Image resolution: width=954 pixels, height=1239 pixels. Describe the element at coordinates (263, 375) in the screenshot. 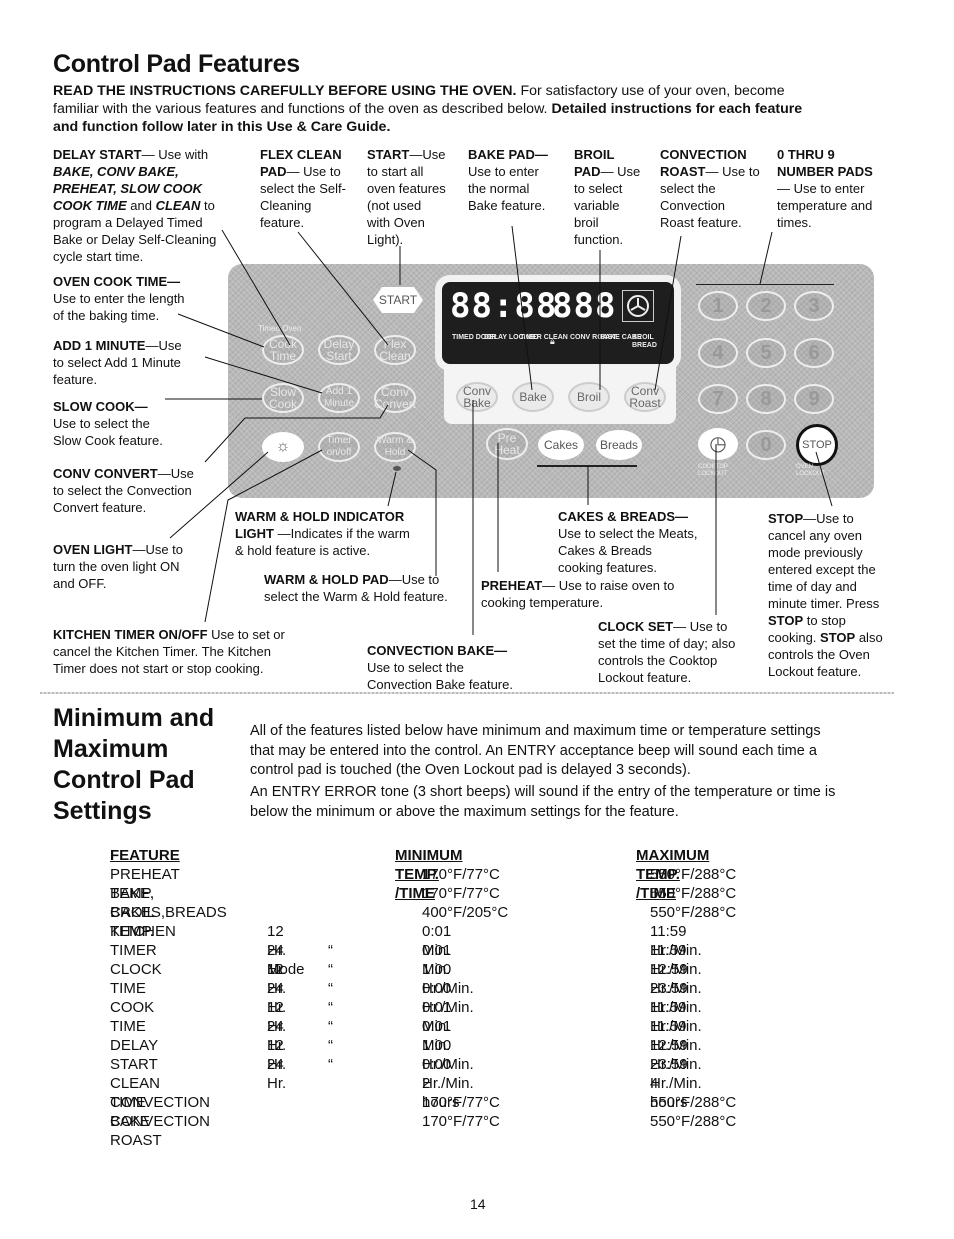

I see `leader-add-1-minute` at that location.